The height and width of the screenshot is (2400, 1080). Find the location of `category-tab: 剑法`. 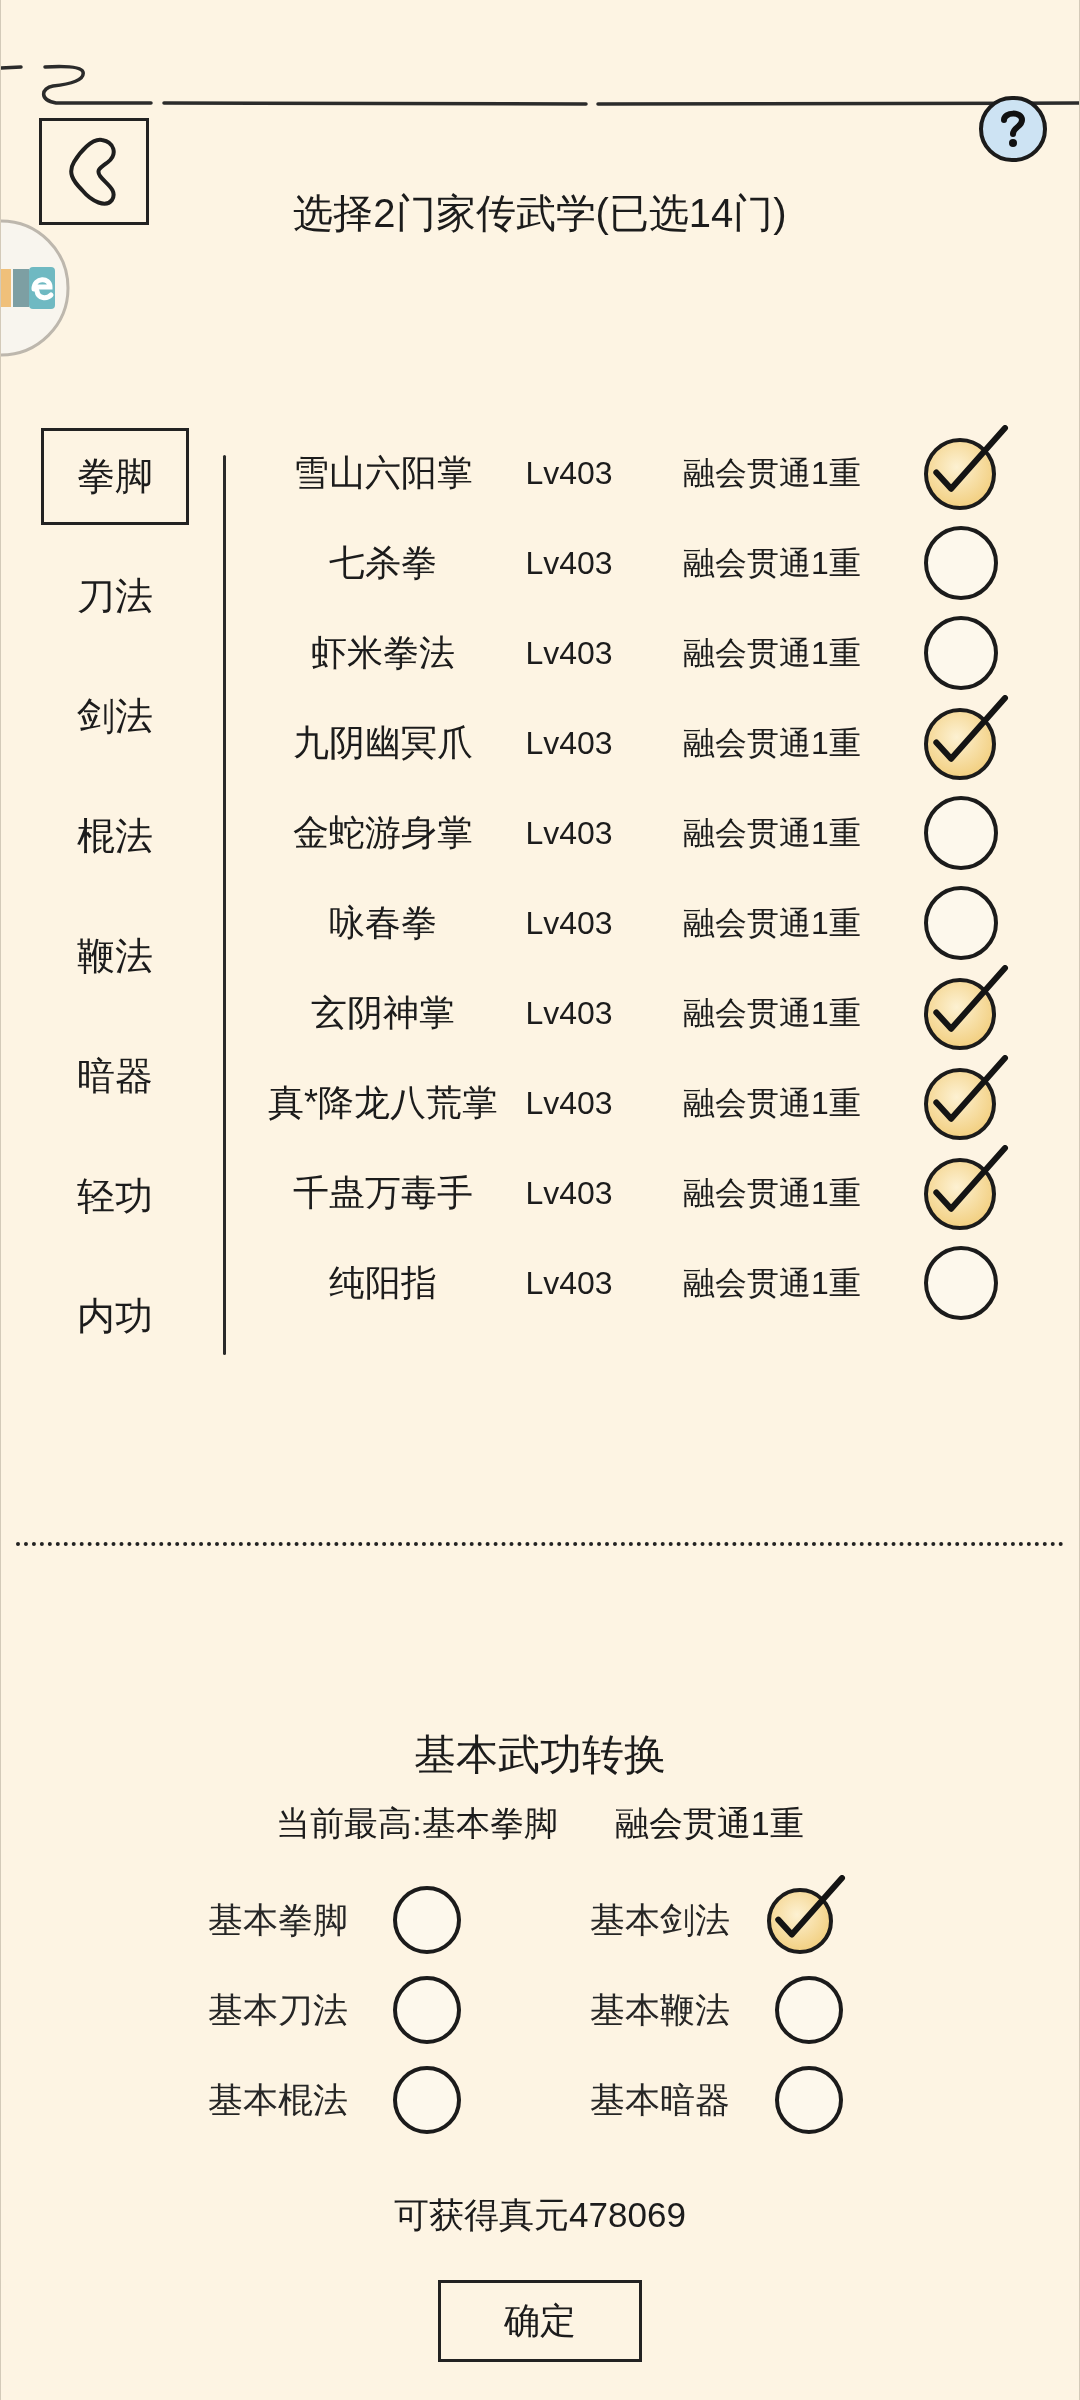

category-tab: 剑法 is located at coordinates (115, 716).